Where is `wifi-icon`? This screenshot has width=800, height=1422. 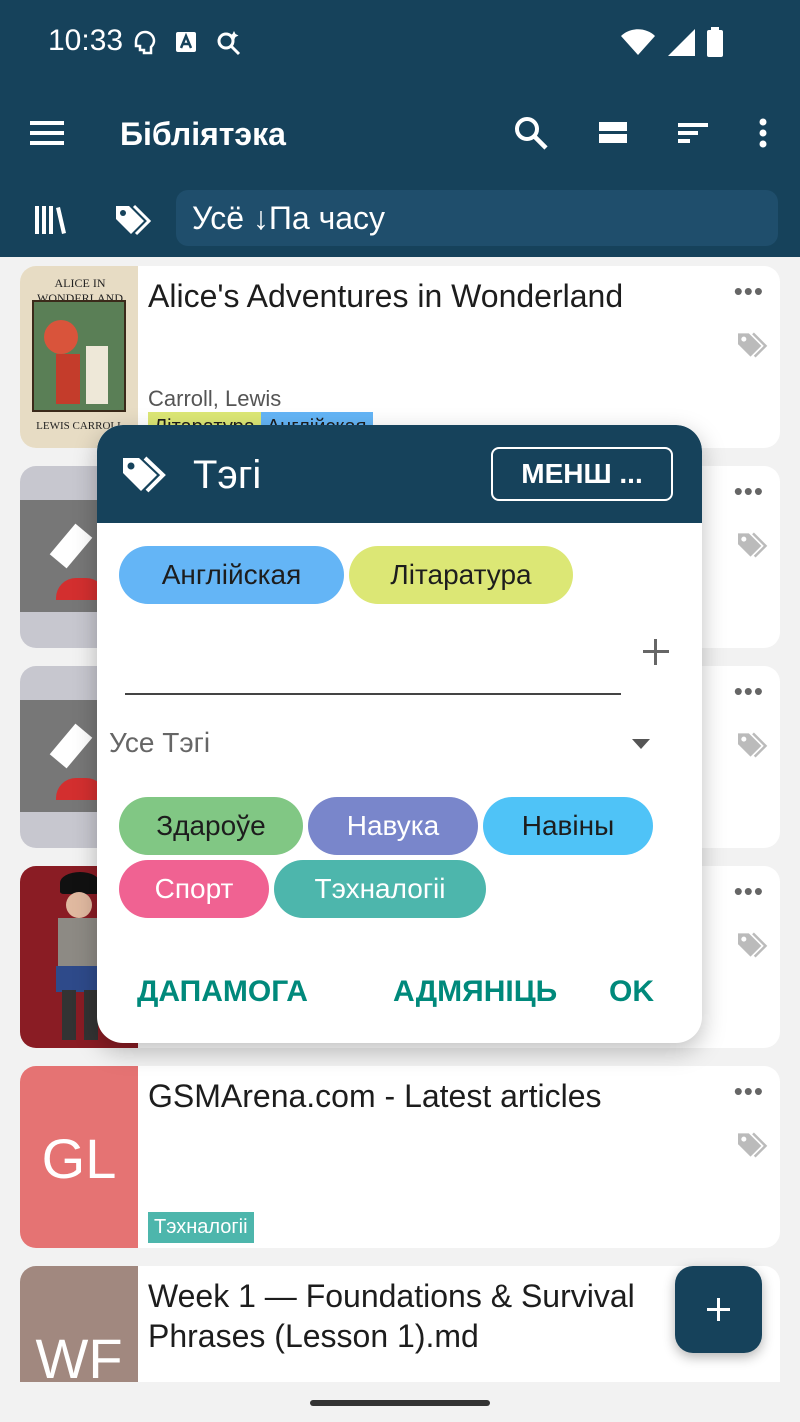
wifi-icon is located at coordinates (638, 42).